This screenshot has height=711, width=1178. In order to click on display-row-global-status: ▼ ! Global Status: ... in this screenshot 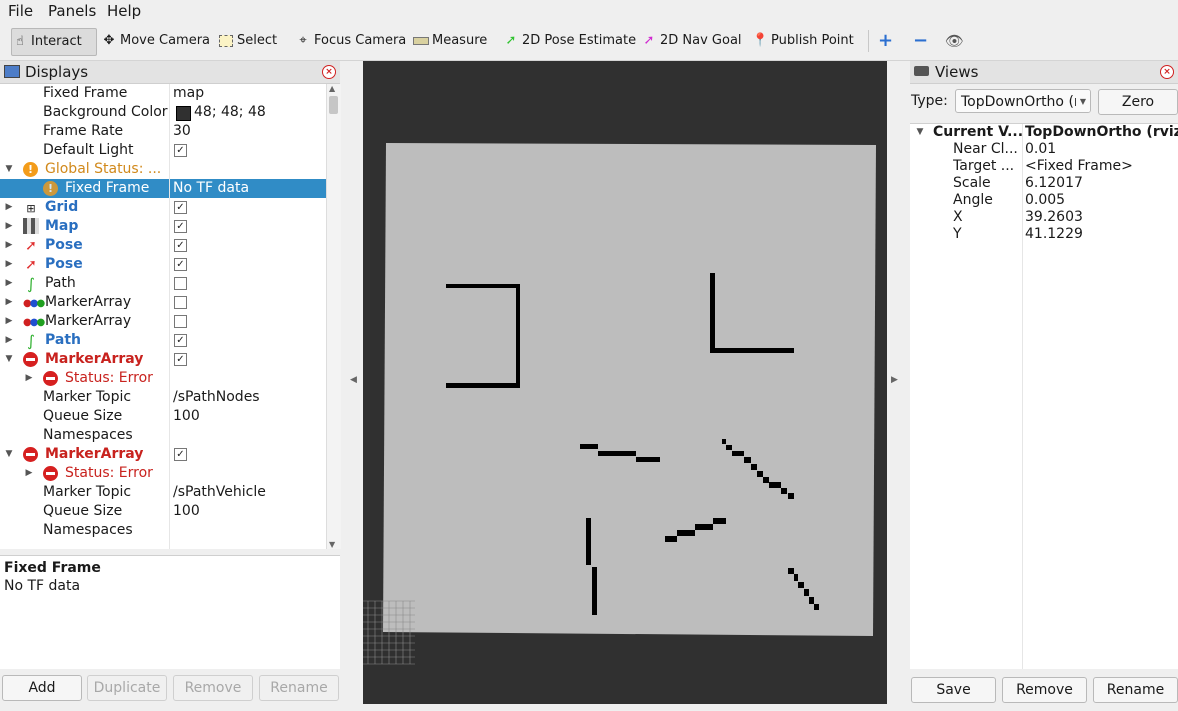, I will do `click(163, 169)`.